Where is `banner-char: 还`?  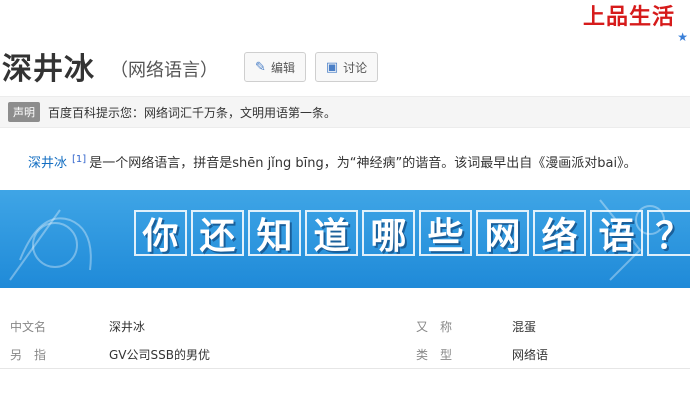 banner-char: 还 is located at coordinates (217, 233).